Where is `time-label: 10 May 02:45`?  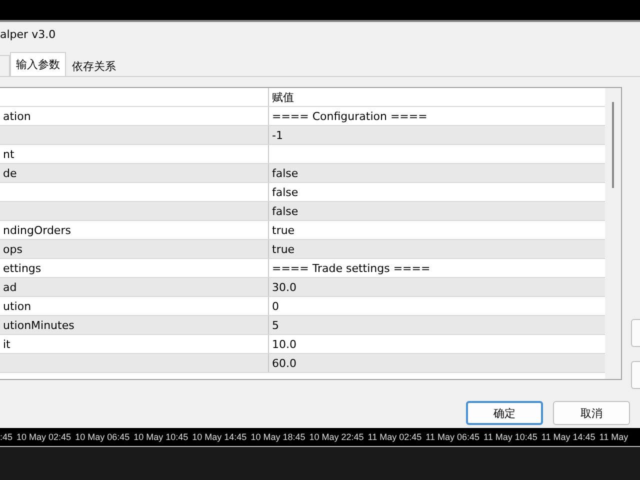 time-label: 10 May 02:45 is located at coordinates (44, 437).